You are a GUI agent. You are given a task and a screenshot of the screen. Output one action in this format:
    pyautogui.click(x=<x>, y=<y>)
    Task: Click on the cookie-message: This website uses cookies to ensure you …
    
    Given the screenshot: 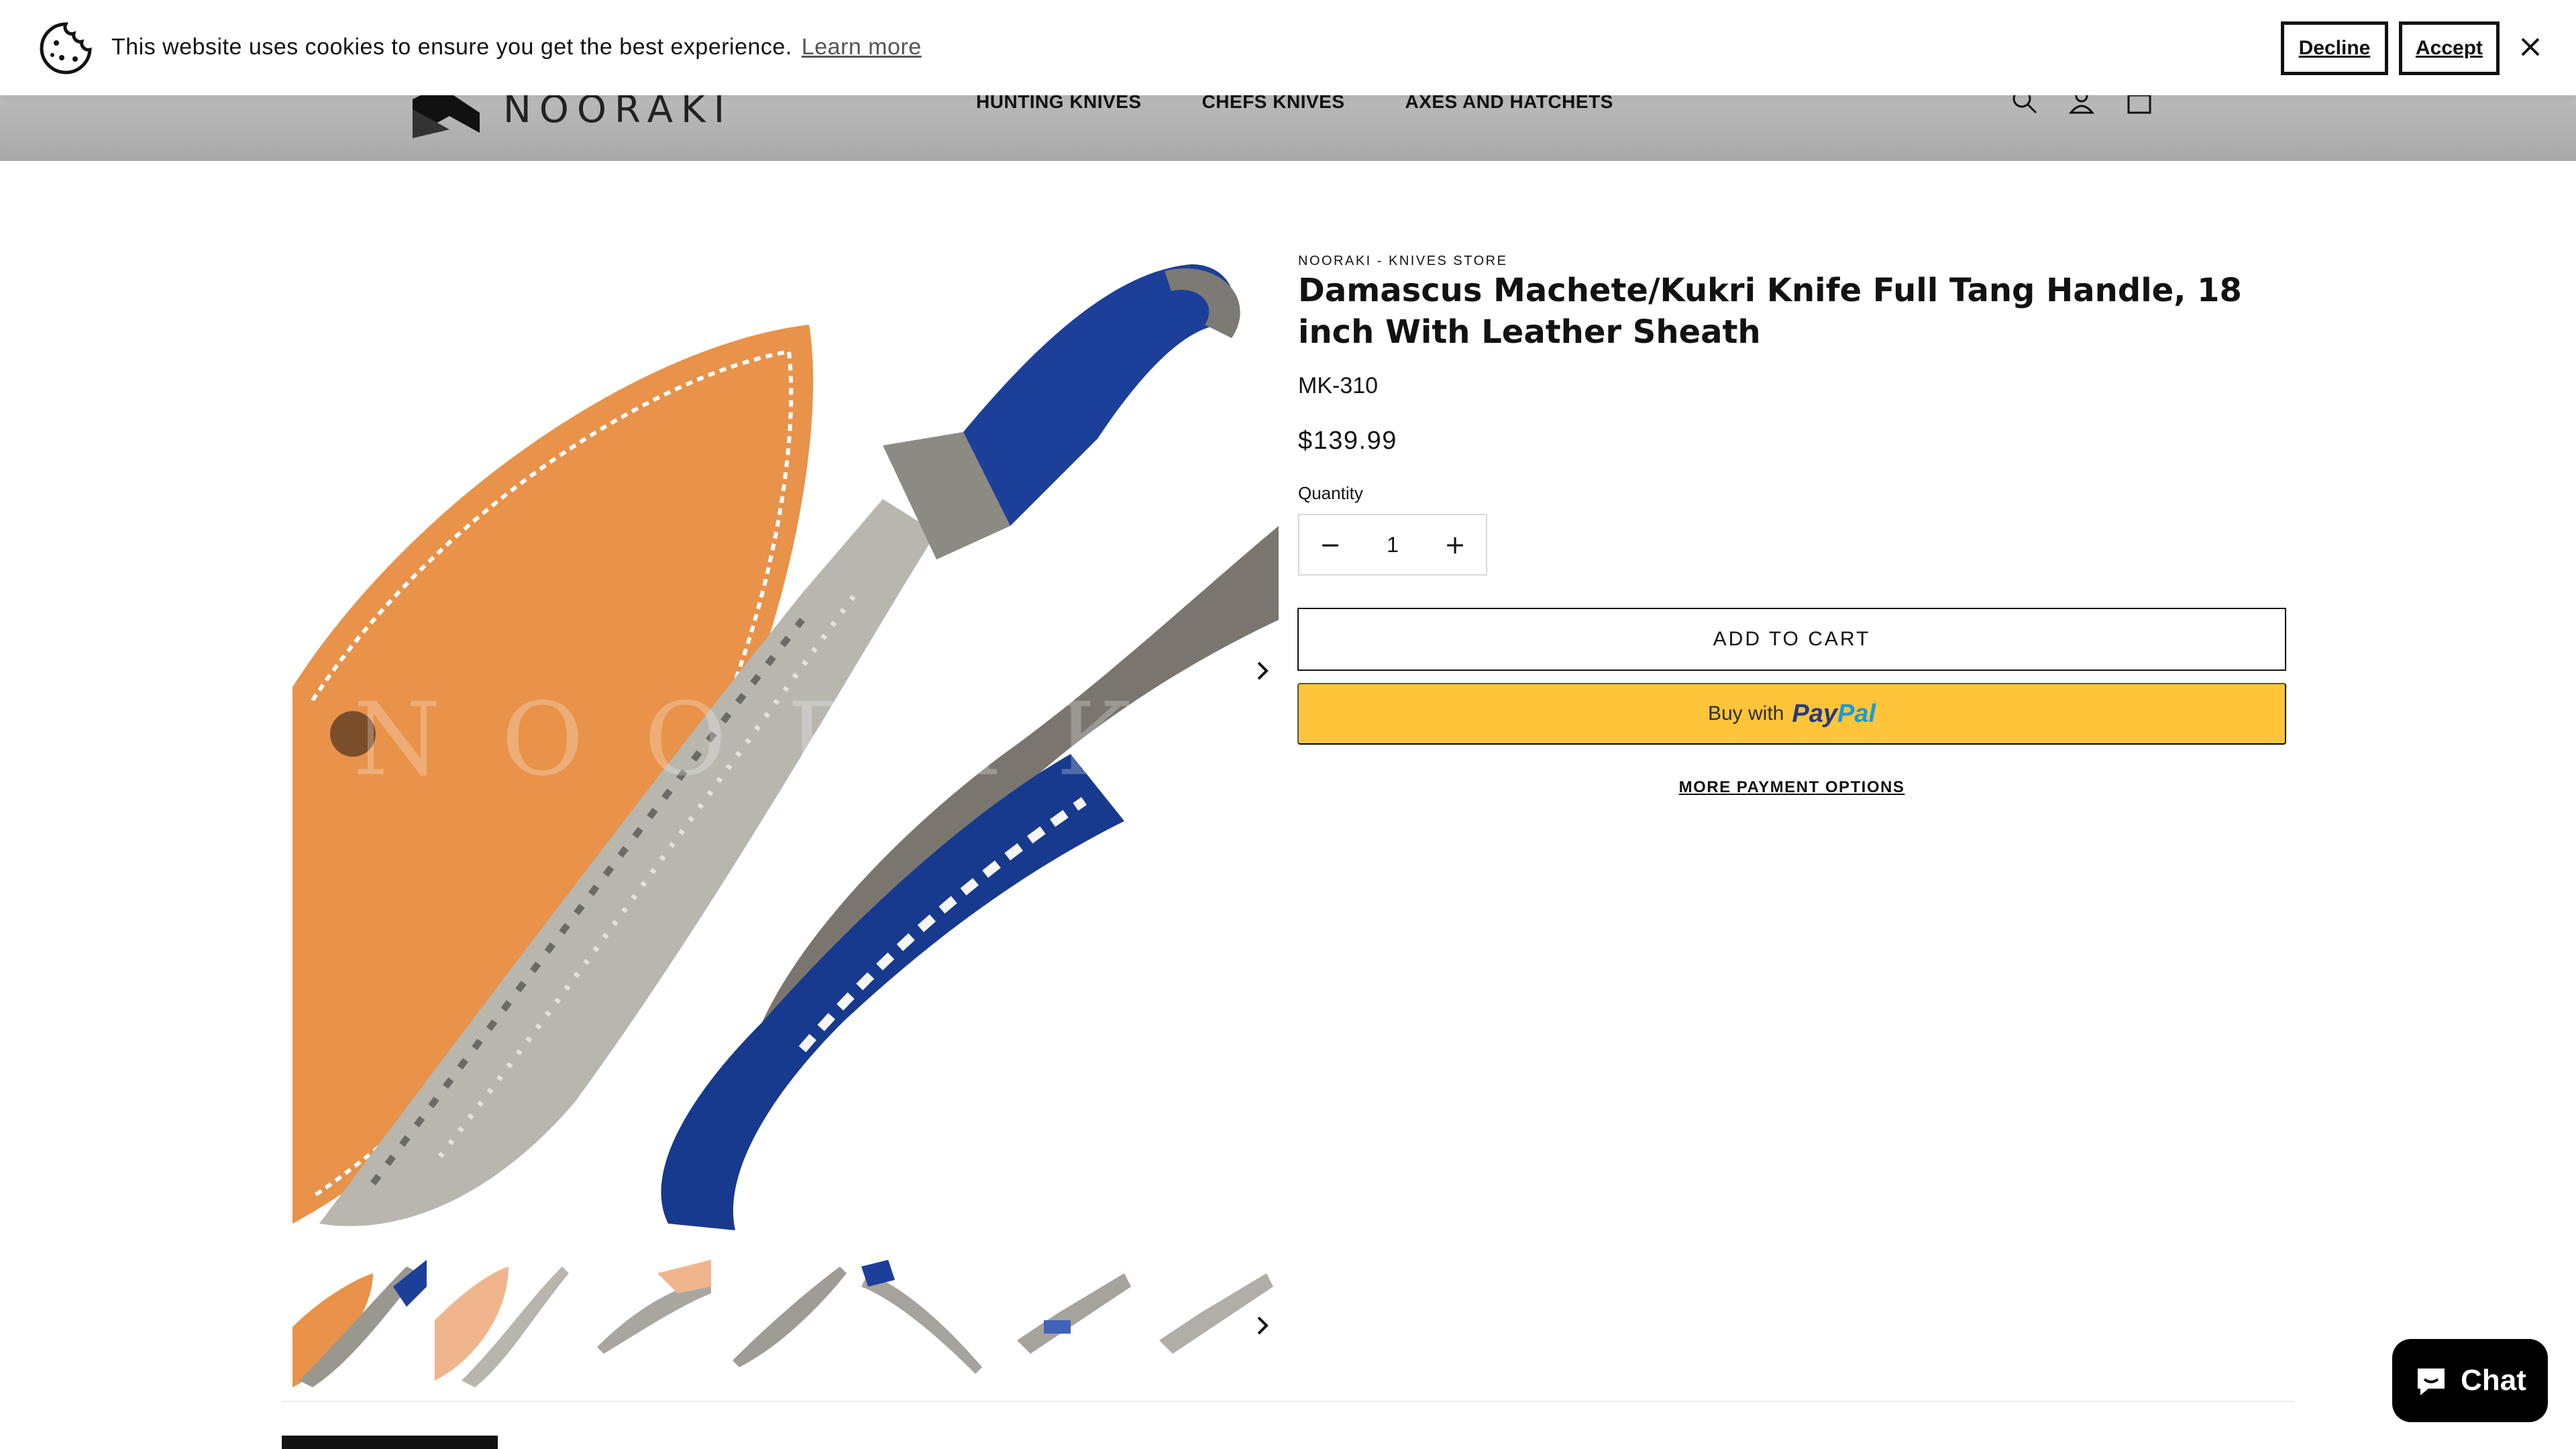 What is the action you would take?
    pyautogui.click(x=516, y=47)
    